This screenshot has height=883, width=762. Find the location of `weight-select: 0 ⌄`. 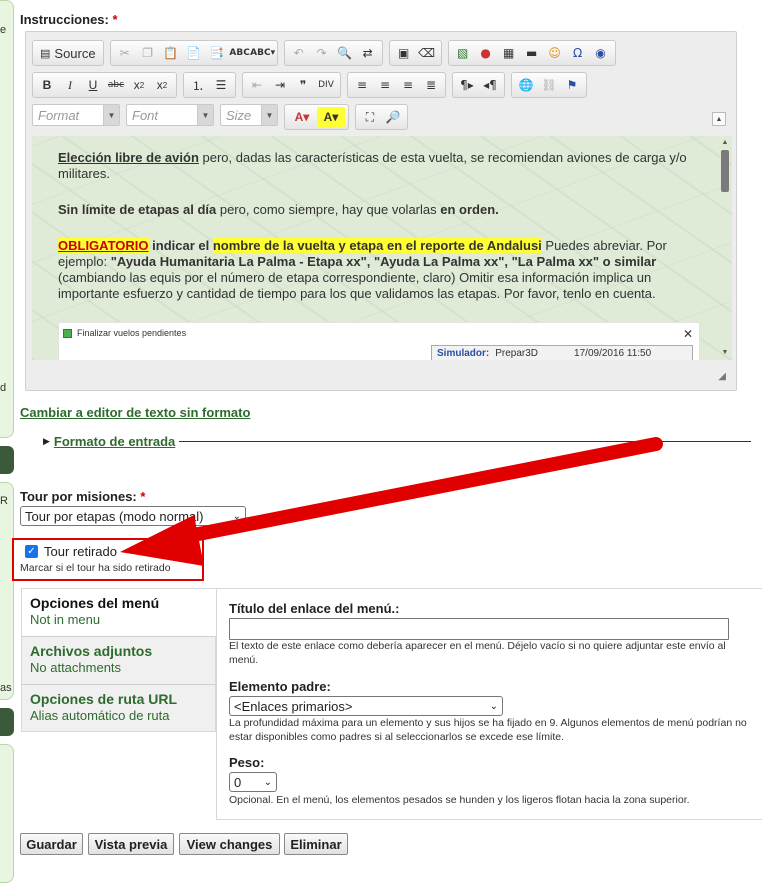

weight-select: 0 ⌄ is located at coordinates (253, 782).